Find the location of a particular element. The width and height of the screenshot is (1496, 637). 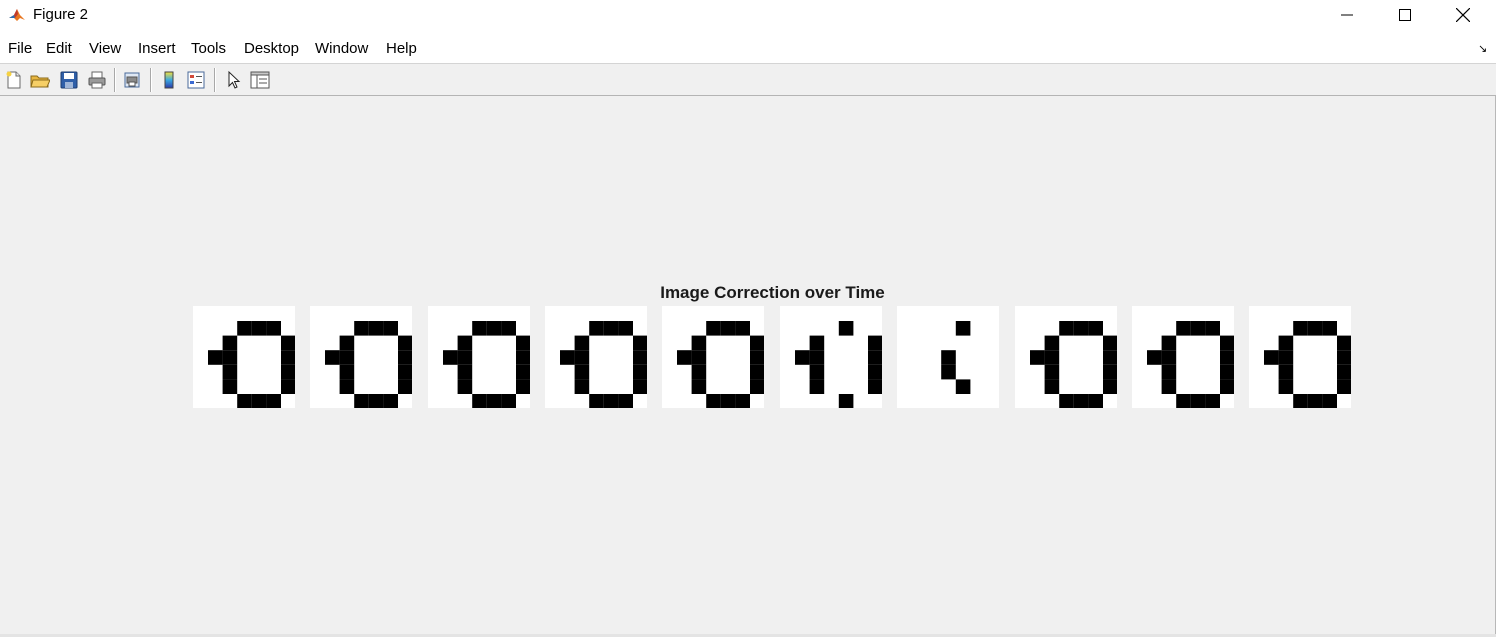

minimize-icon is located at coordinates (1347, 15).